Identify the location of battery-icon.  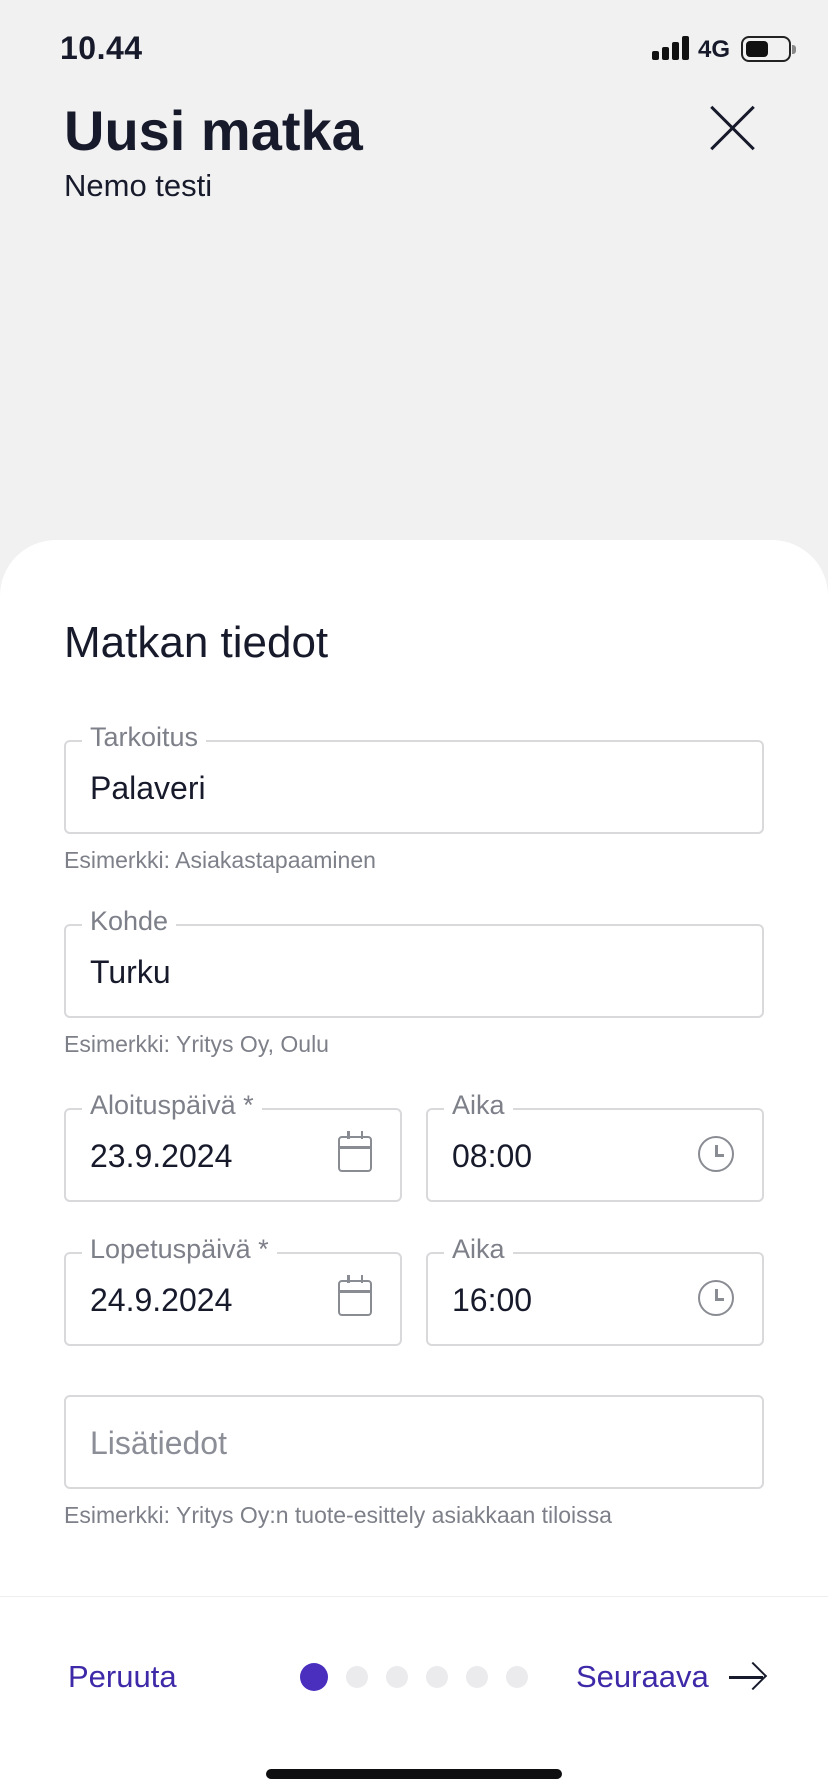
(768, 49).